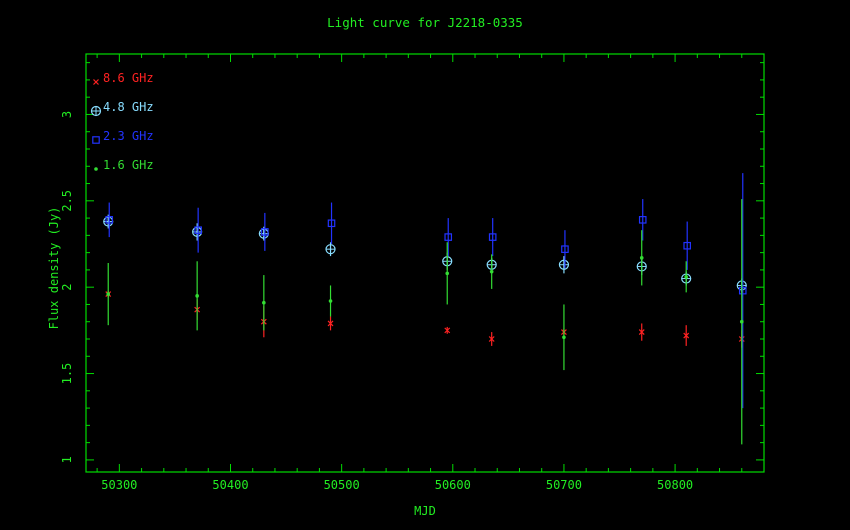  What do you see at coordinates (453, 485) in the screenshot?
I see `x-tick-label: 50600` at bounding box center [453, 485].